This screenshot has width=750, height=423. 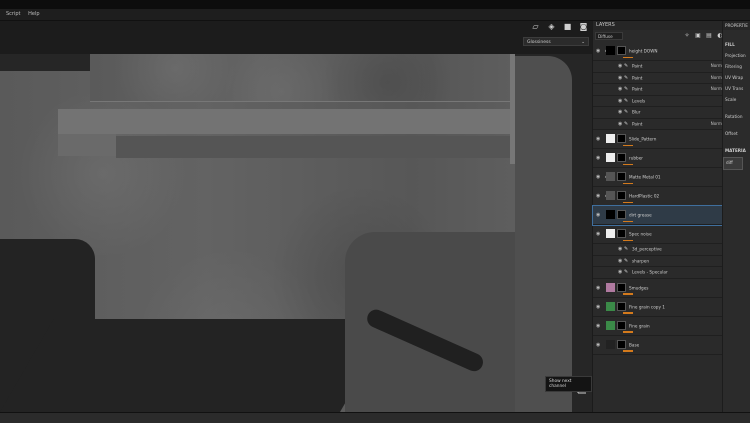 What do you see at coordinates (643, 51) in the screenshot?
I see `layer-name: height DOWN` at bounding box center [643, 51].